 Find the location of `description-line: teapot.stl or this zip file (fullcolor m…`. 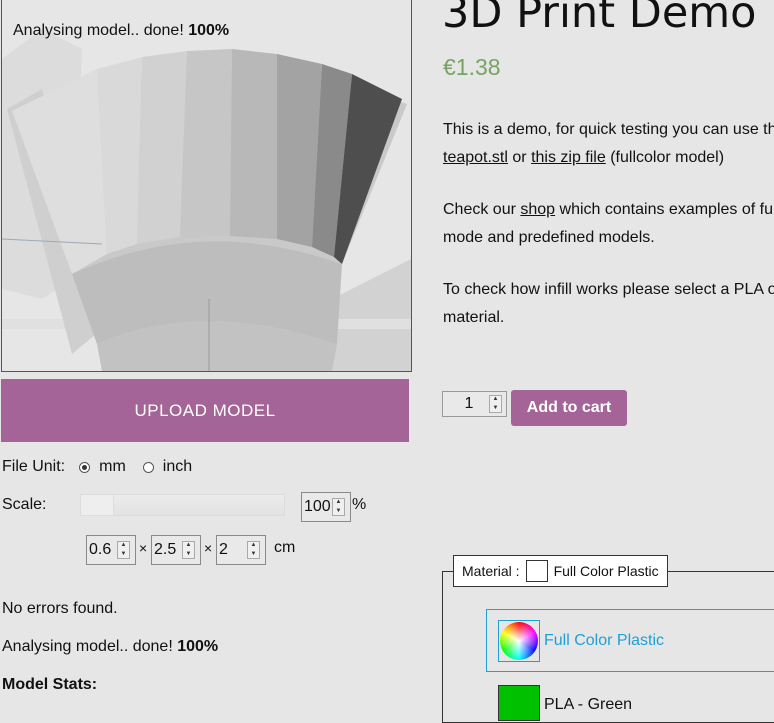

description-line: teapot.stl or this zip file (fullcolor m… is located at coordinates (584, 157).